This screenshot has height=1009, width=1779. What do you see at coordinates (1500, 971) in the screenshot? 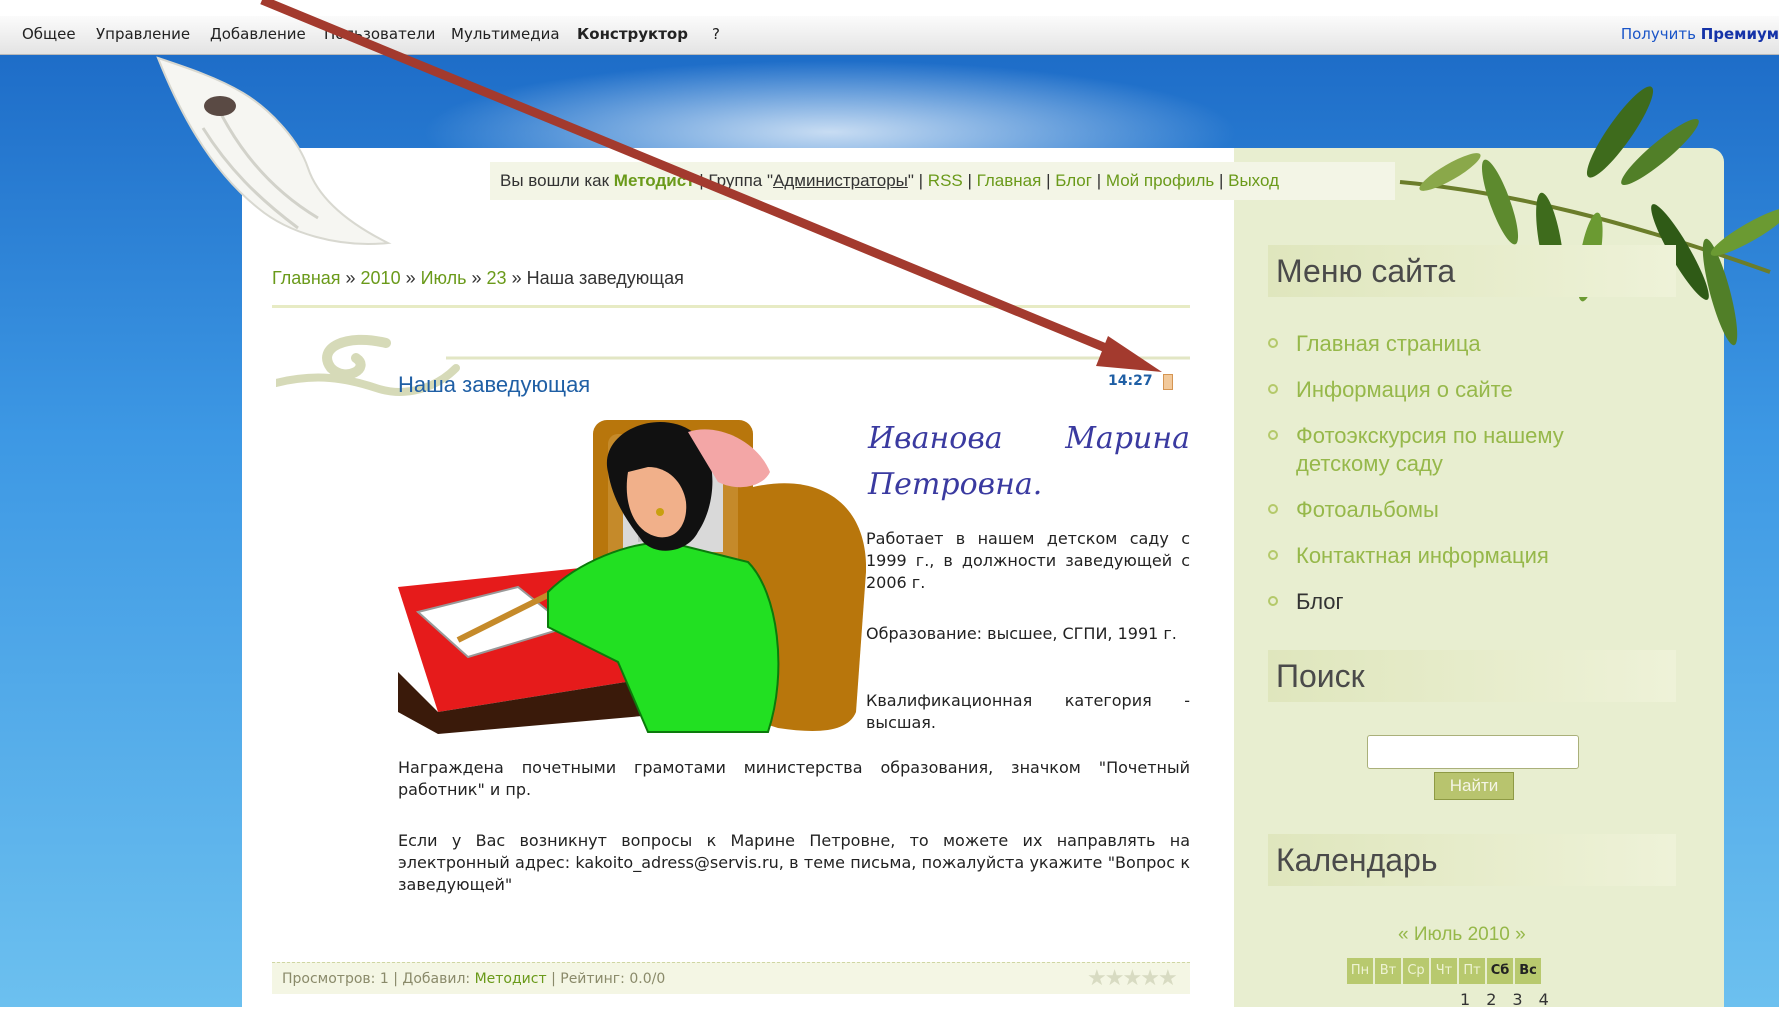
I see `weekday-weekend: Сб` at bounding box center [1500, 971].